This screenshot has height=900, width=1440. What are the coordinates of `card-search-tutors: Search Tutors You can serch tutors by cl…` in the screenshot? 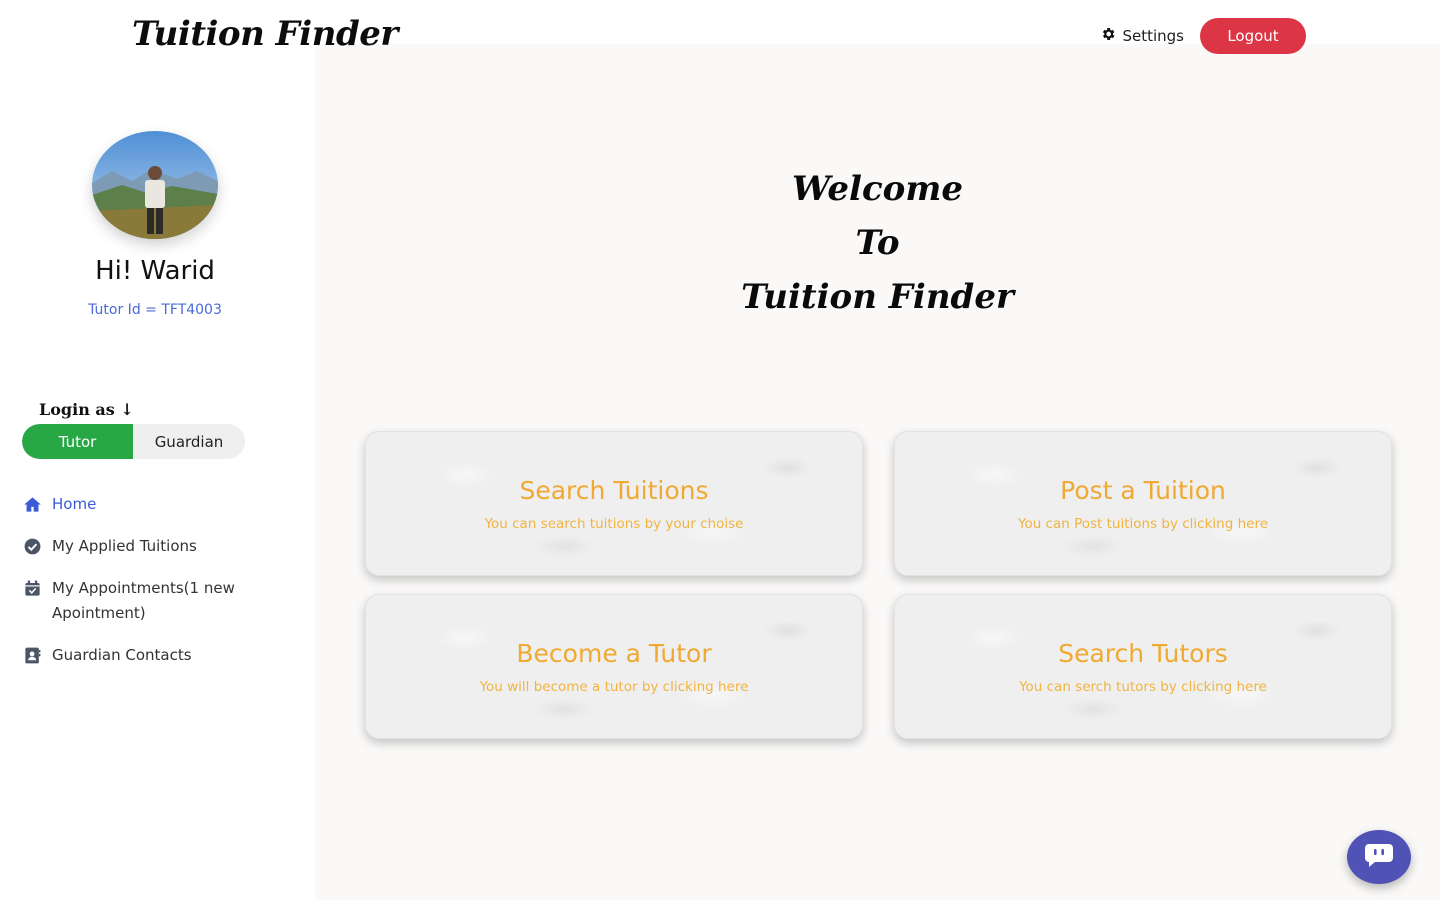 It's located at (1143, 666).